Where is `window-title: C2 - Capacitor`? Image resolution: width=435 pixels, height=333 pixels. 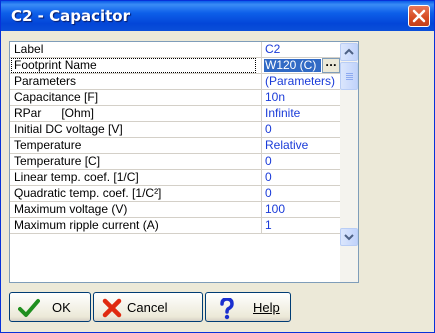
window-title: C2 - Capacitor is located at coordinates (71, 16).